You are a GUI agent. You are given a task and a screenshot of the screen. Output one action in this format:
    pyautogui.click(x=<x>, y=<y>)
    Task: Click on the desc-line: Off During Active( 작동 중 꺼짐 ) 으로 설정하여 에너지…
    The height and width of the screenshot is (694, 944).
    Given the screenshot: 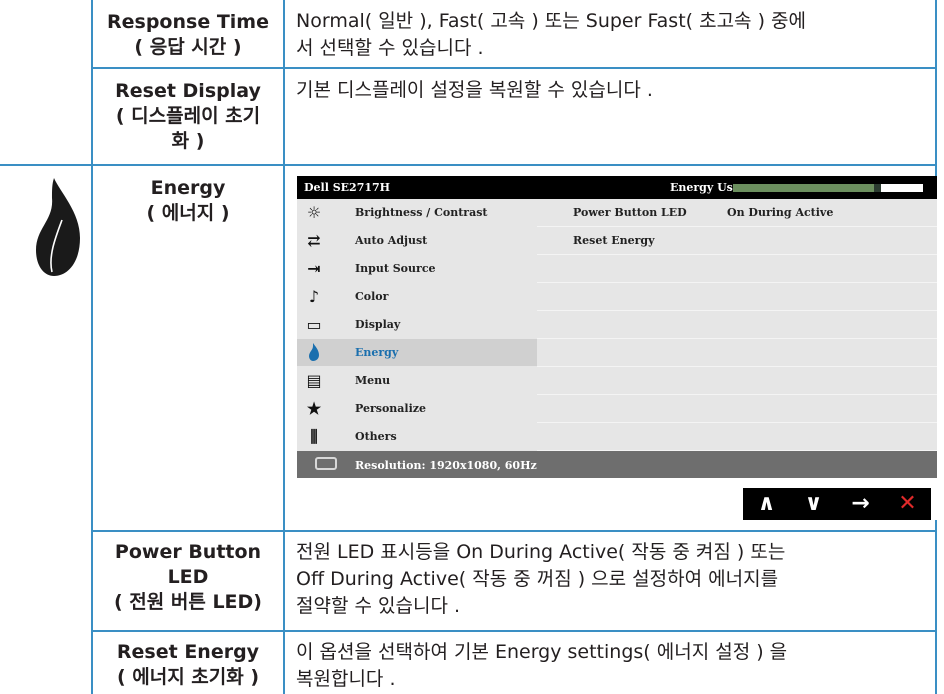 What is the action you would take?
    pyautogui.click(x=537, y=579)
    